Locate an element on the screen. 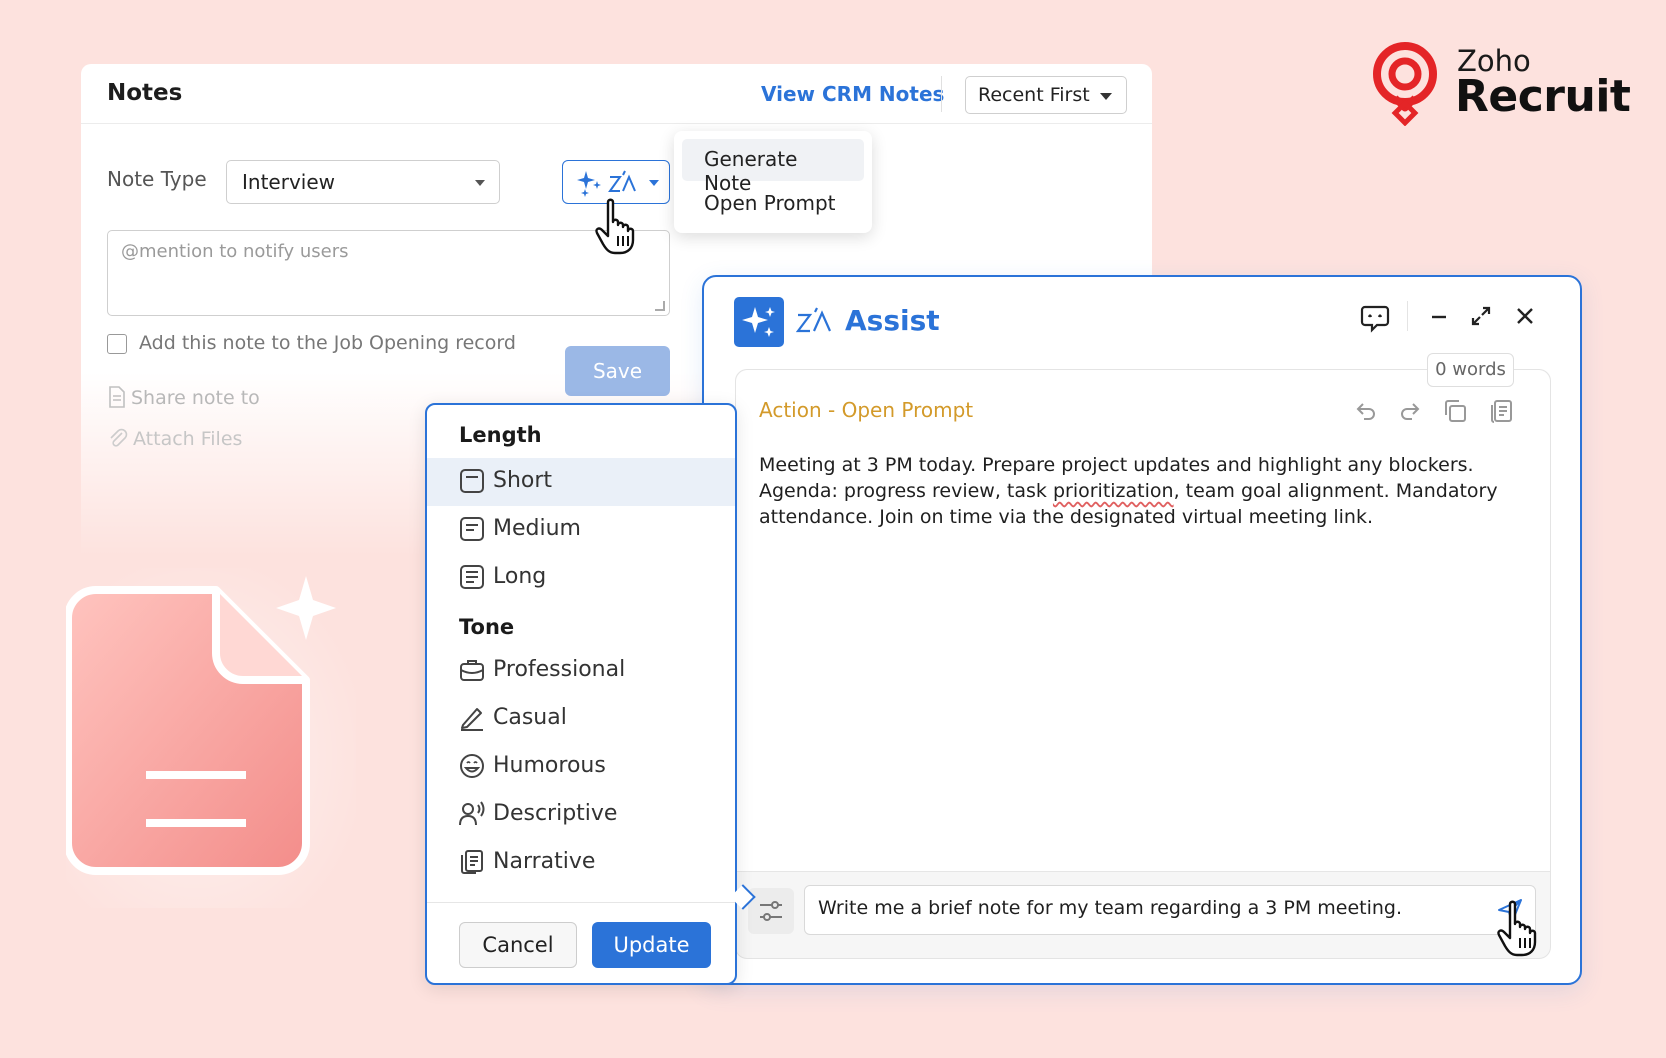 The width and height of the screenshot is (1666, 1058). resize-grip-icon is located at coordinates (660, 306).